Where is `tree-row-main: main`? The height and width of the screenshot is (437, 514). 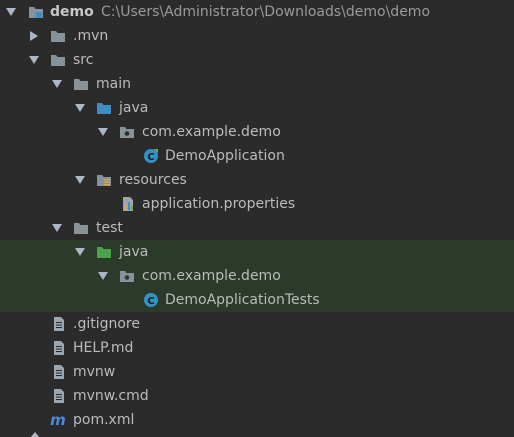
tree-row-main: main is located at coordinates (257, 84).